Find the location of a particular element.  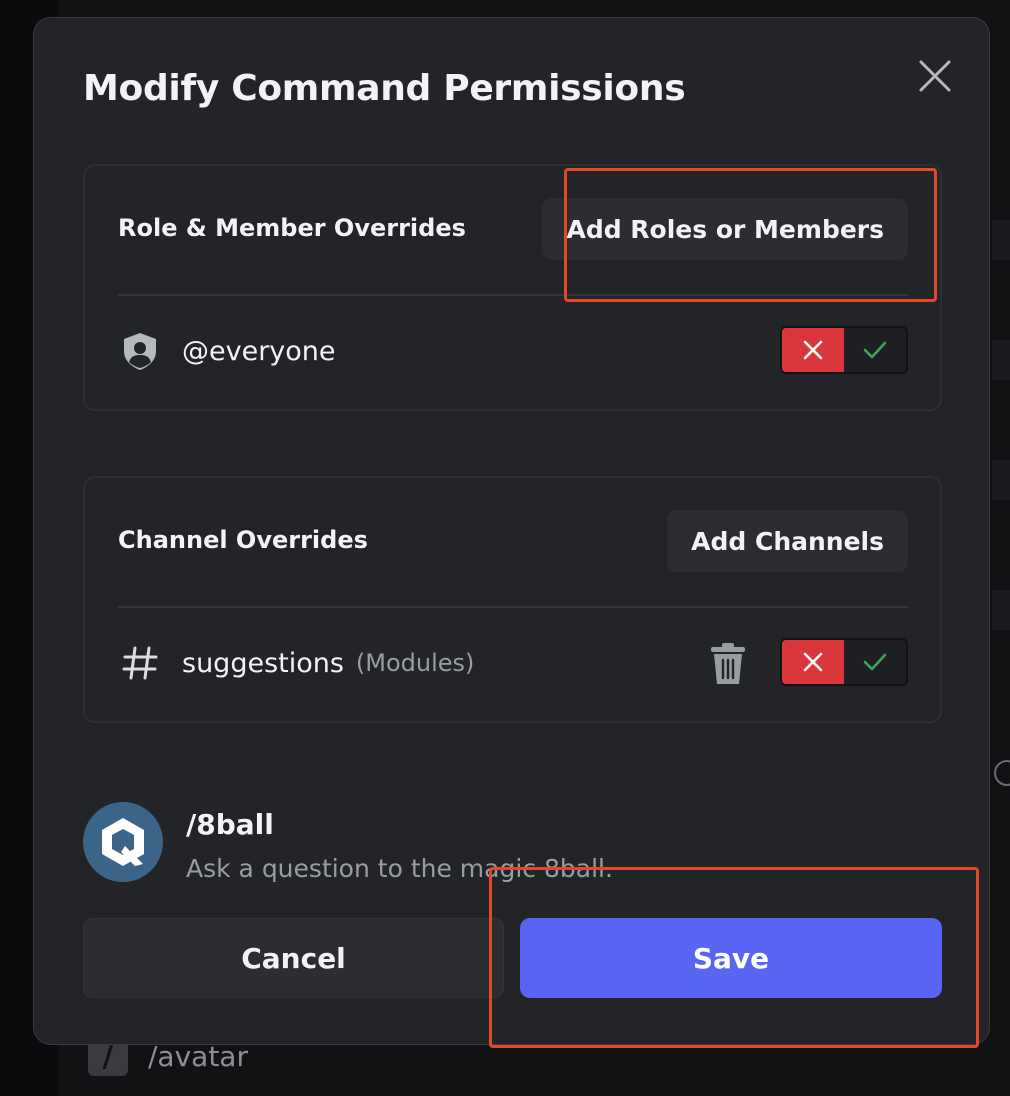

save-button: Save is located at coordinates (731, 958).